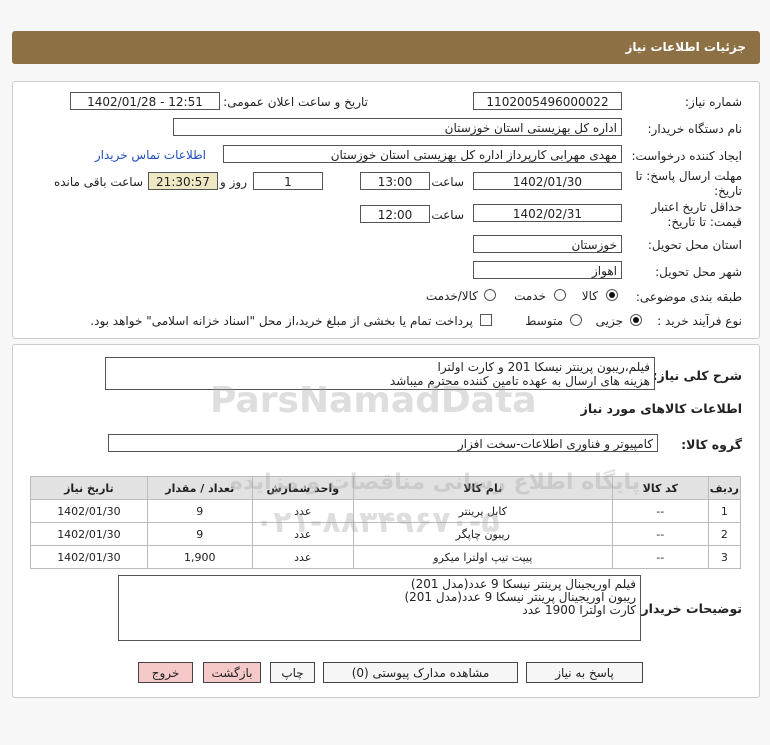  Describe the element at coordinates (295, 102) in the screenshot. I see `announce-label: تاریخ و ساعت اعلان عمومی:` at that location.